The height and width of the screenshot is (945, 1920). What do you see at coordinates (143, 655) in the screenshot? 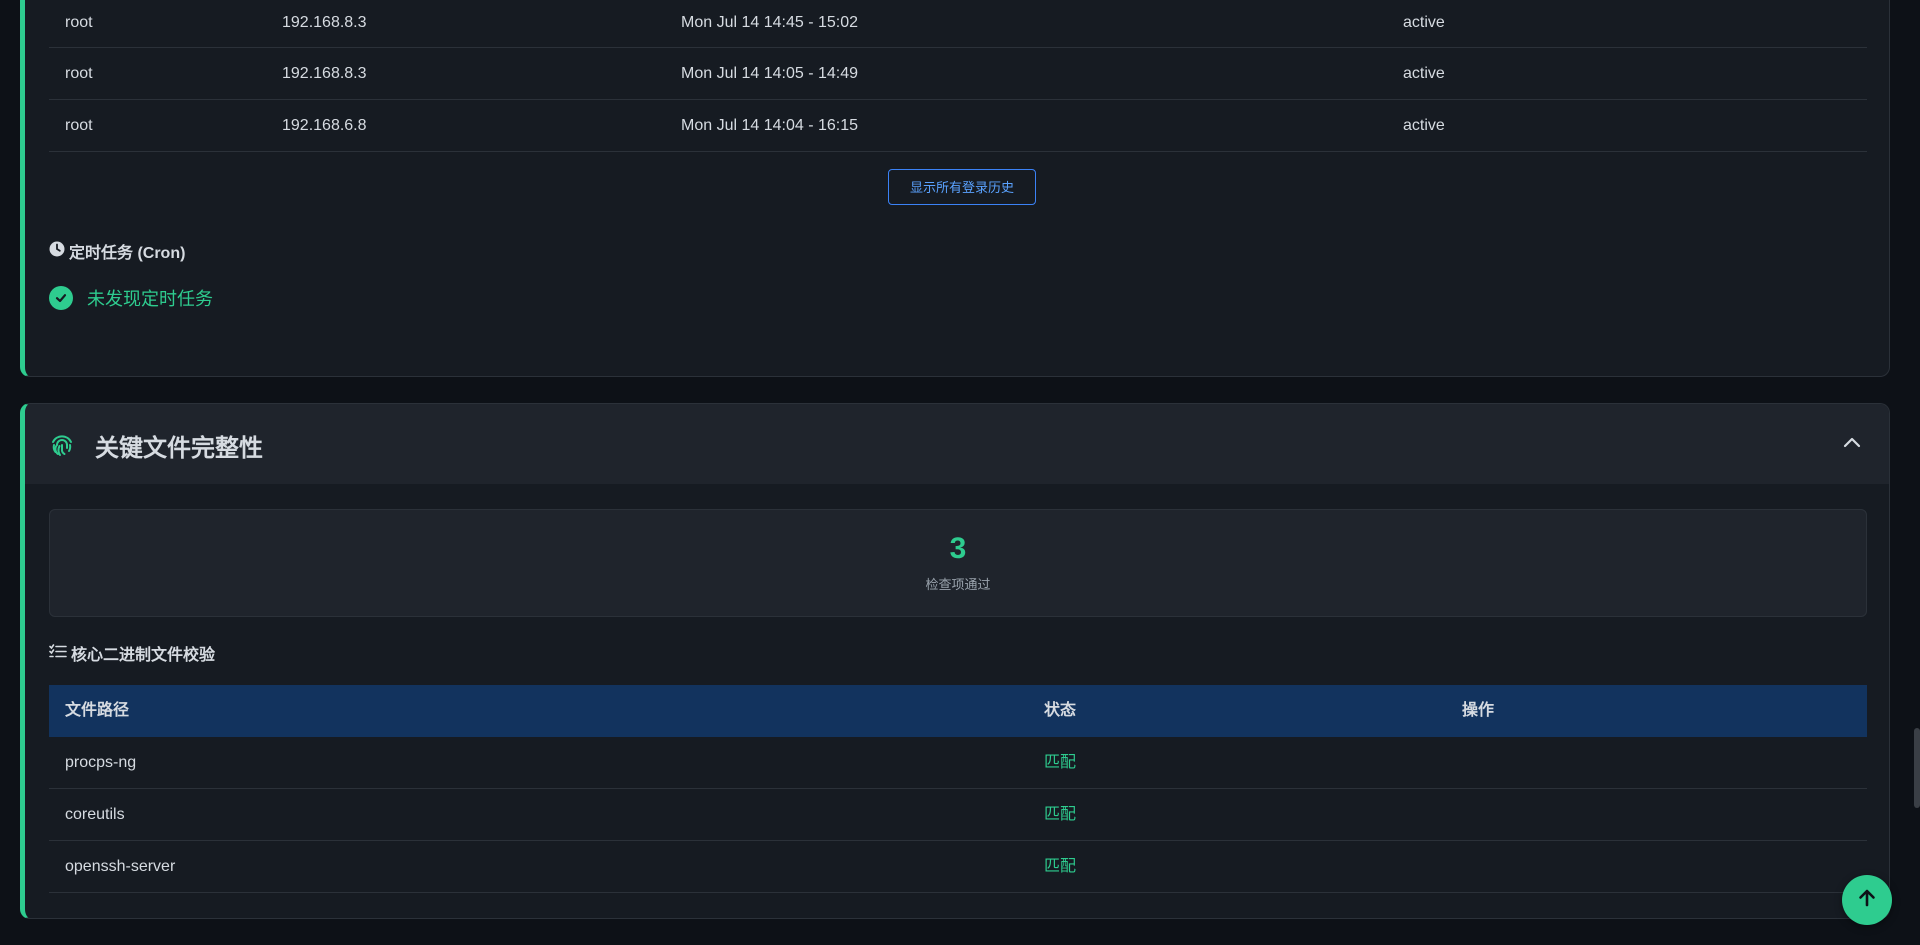
I see `binaries-title: 核心二进制文件校验` at bounding box center [143, 655].